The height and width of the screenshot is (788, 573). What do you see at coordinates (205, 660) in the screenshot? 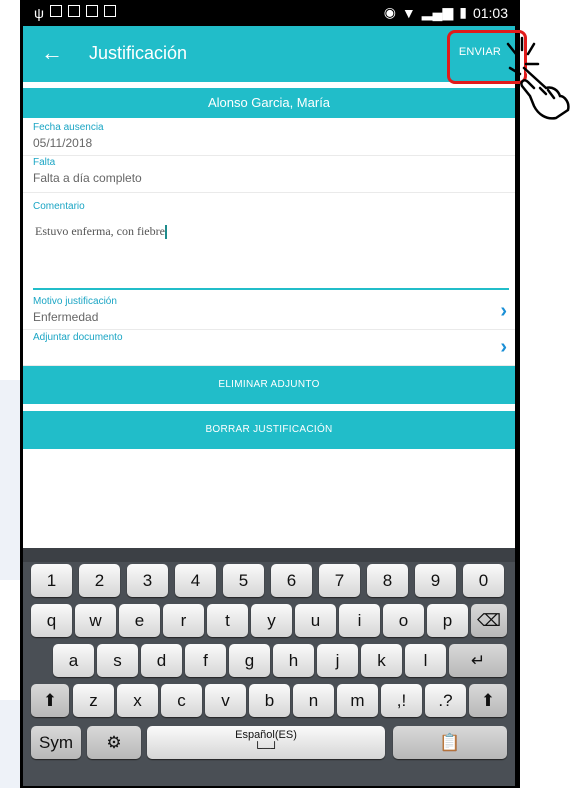
I see `key-f: f` at bounding box center [205, 660].